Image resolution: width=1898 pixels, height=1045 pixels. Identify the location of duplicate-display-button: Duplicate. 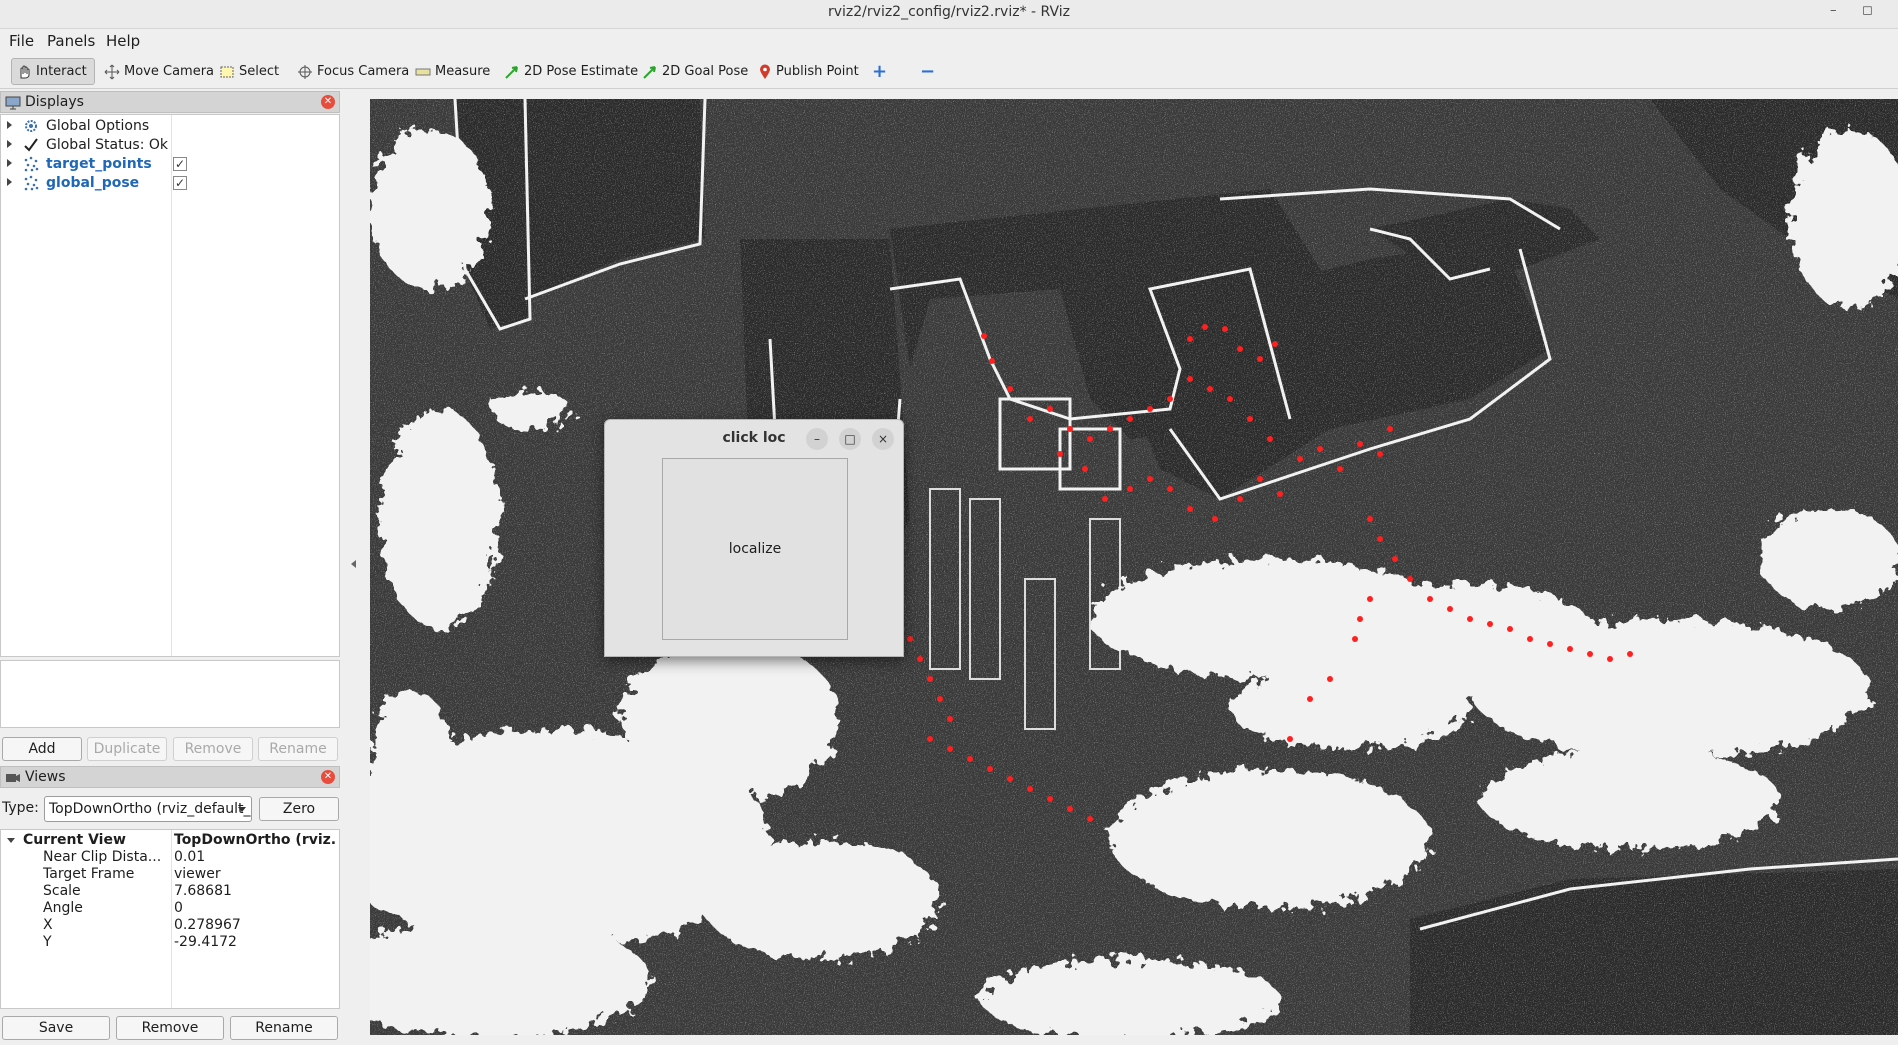
(127, 749).